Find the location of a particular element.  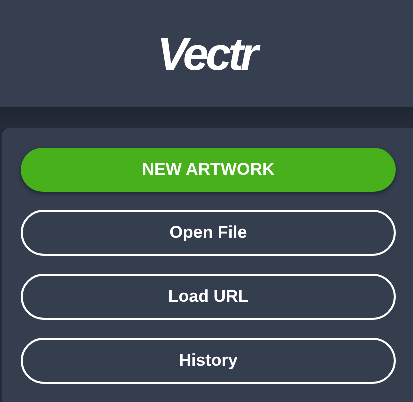

menu-button: Load URL is located at coordinates (208, 297).